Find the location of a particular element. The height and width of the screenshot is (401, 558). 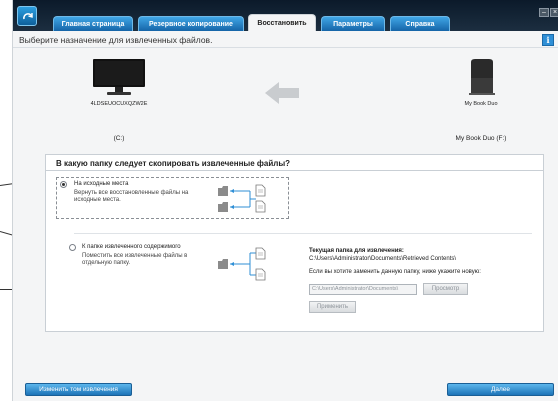

next-button: Далее is located at coordinates (500, 389).